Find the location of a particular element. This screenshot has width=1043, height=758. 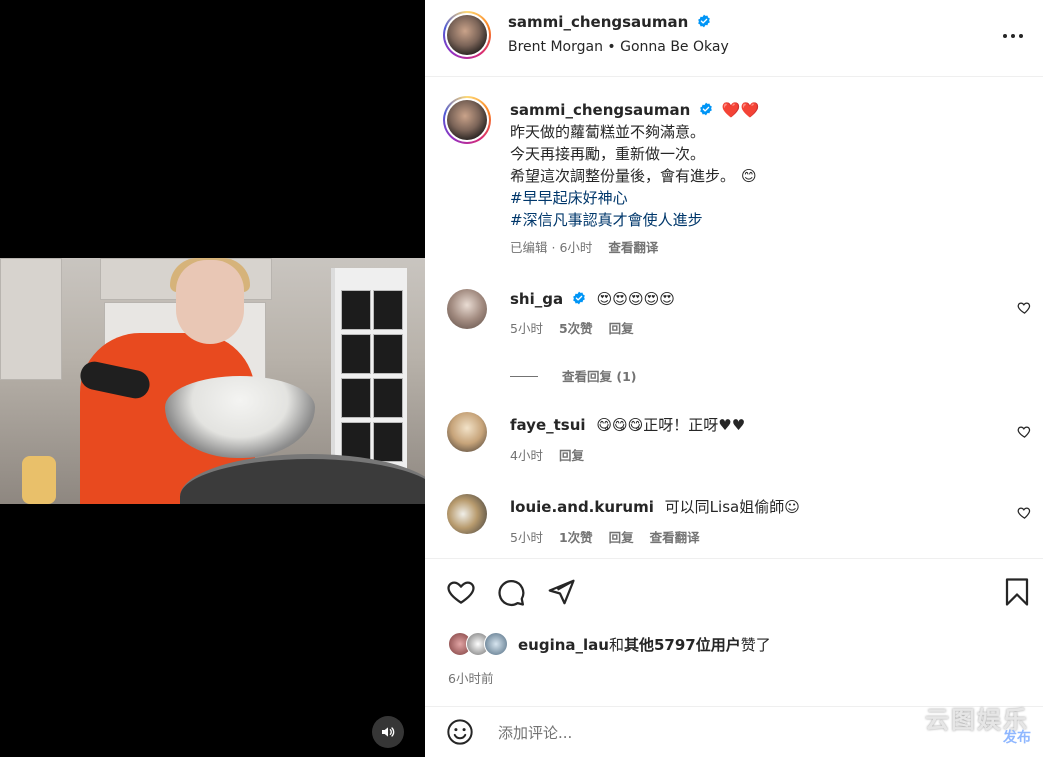

emoji-icon is located at coordinates (460, 732).